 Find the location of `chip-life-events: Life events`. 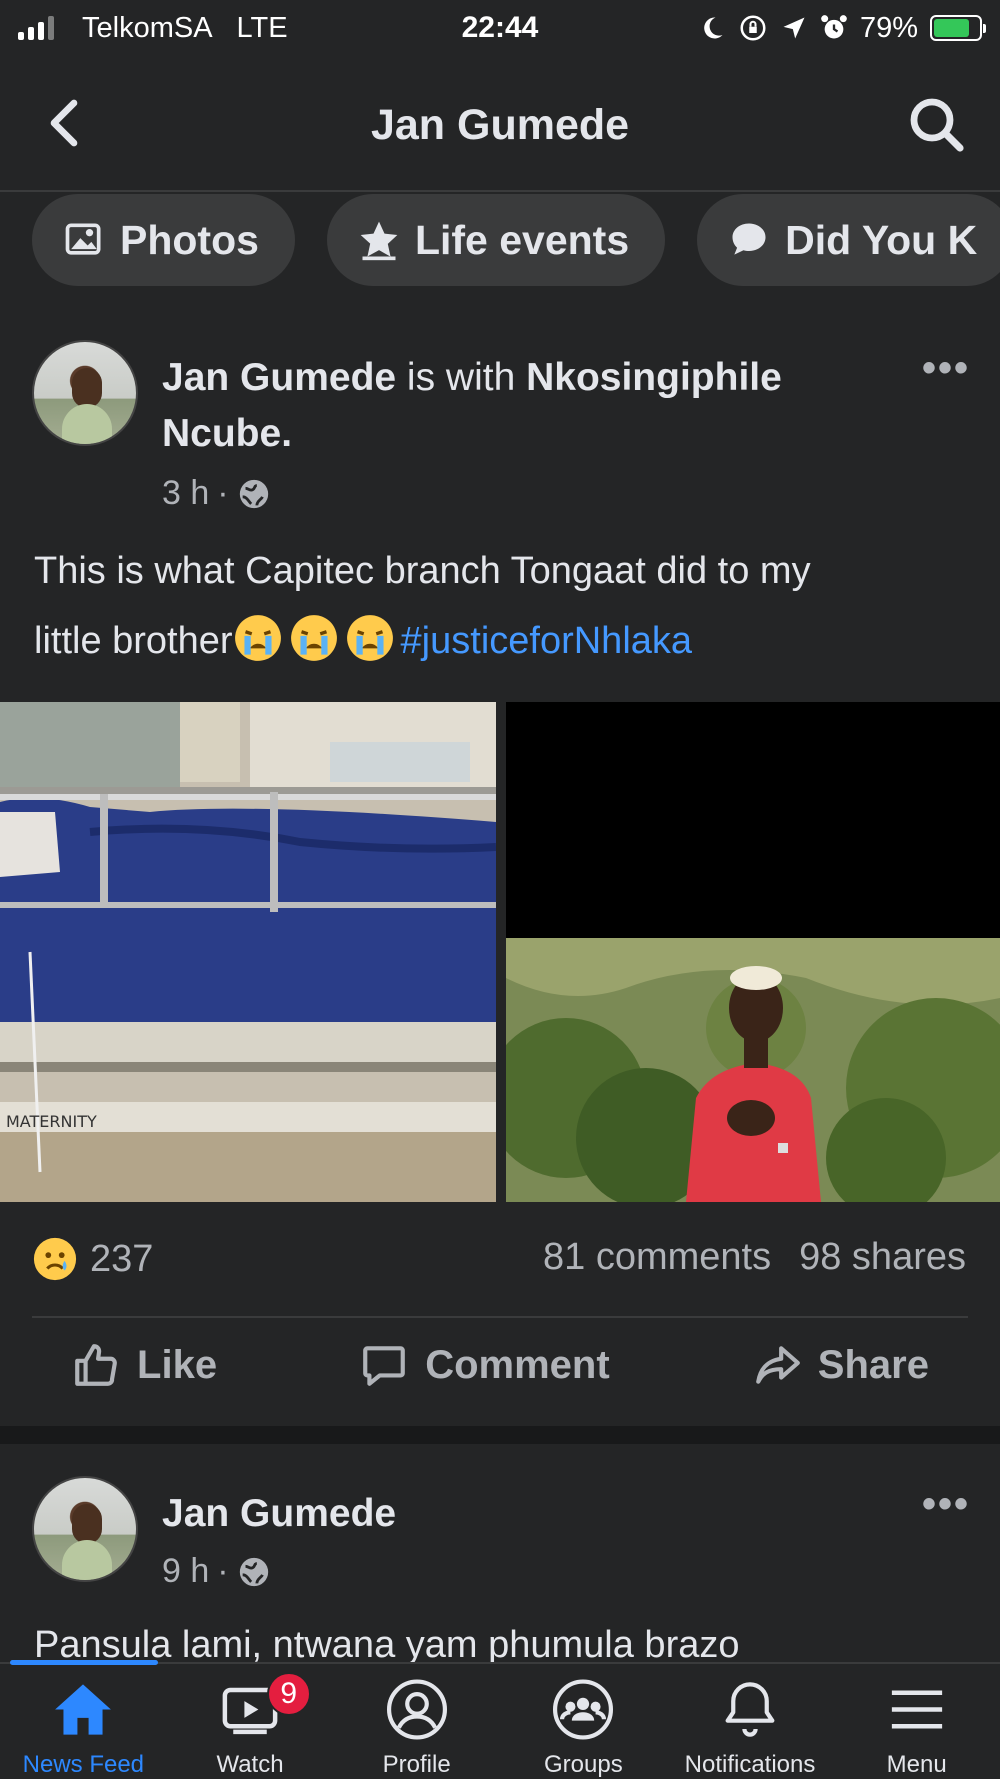

chip-life-events: Life events is located at coordinates (496, 240).